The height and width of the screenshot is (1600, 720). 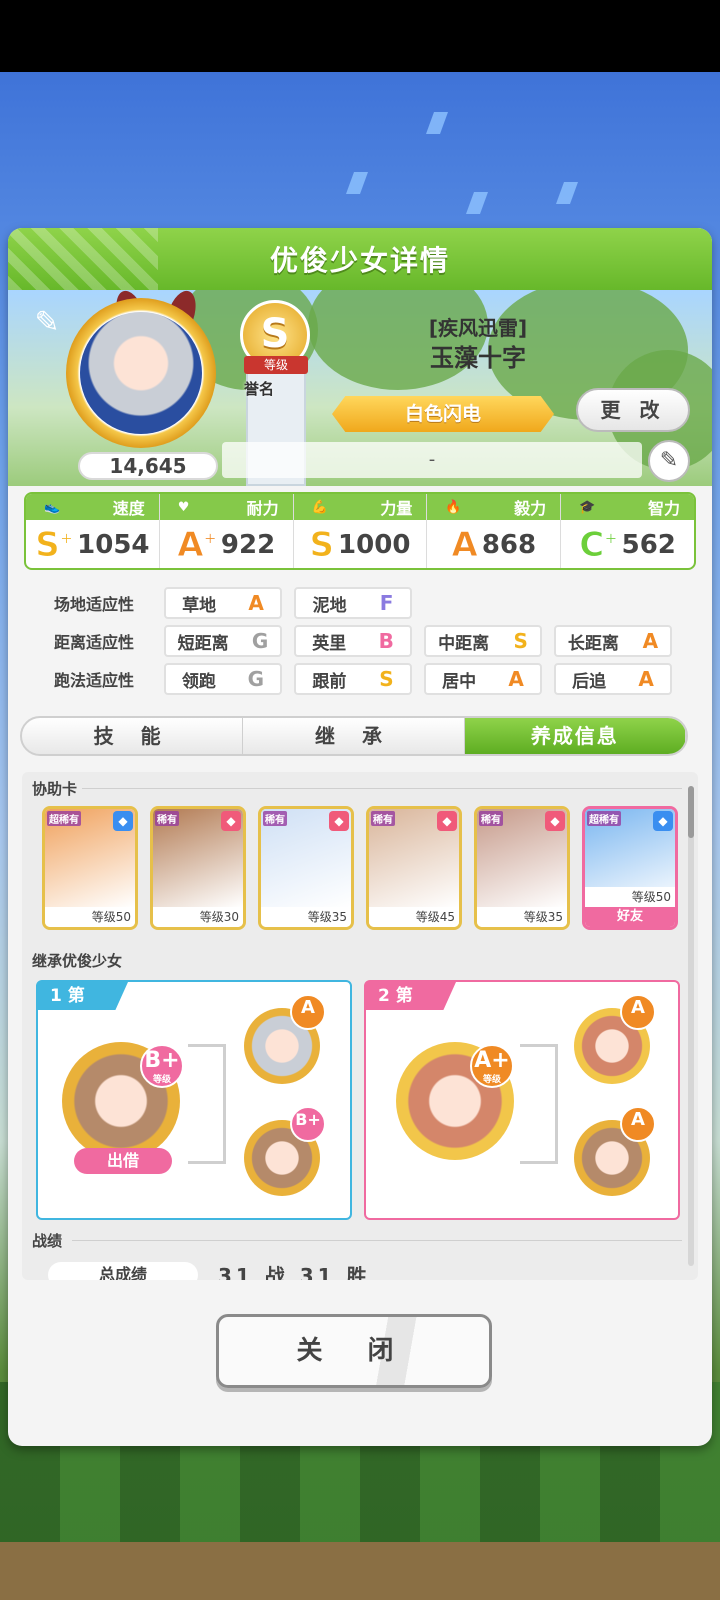 I want to click on shoe-icon: 👟, so click(x=52, y=507).